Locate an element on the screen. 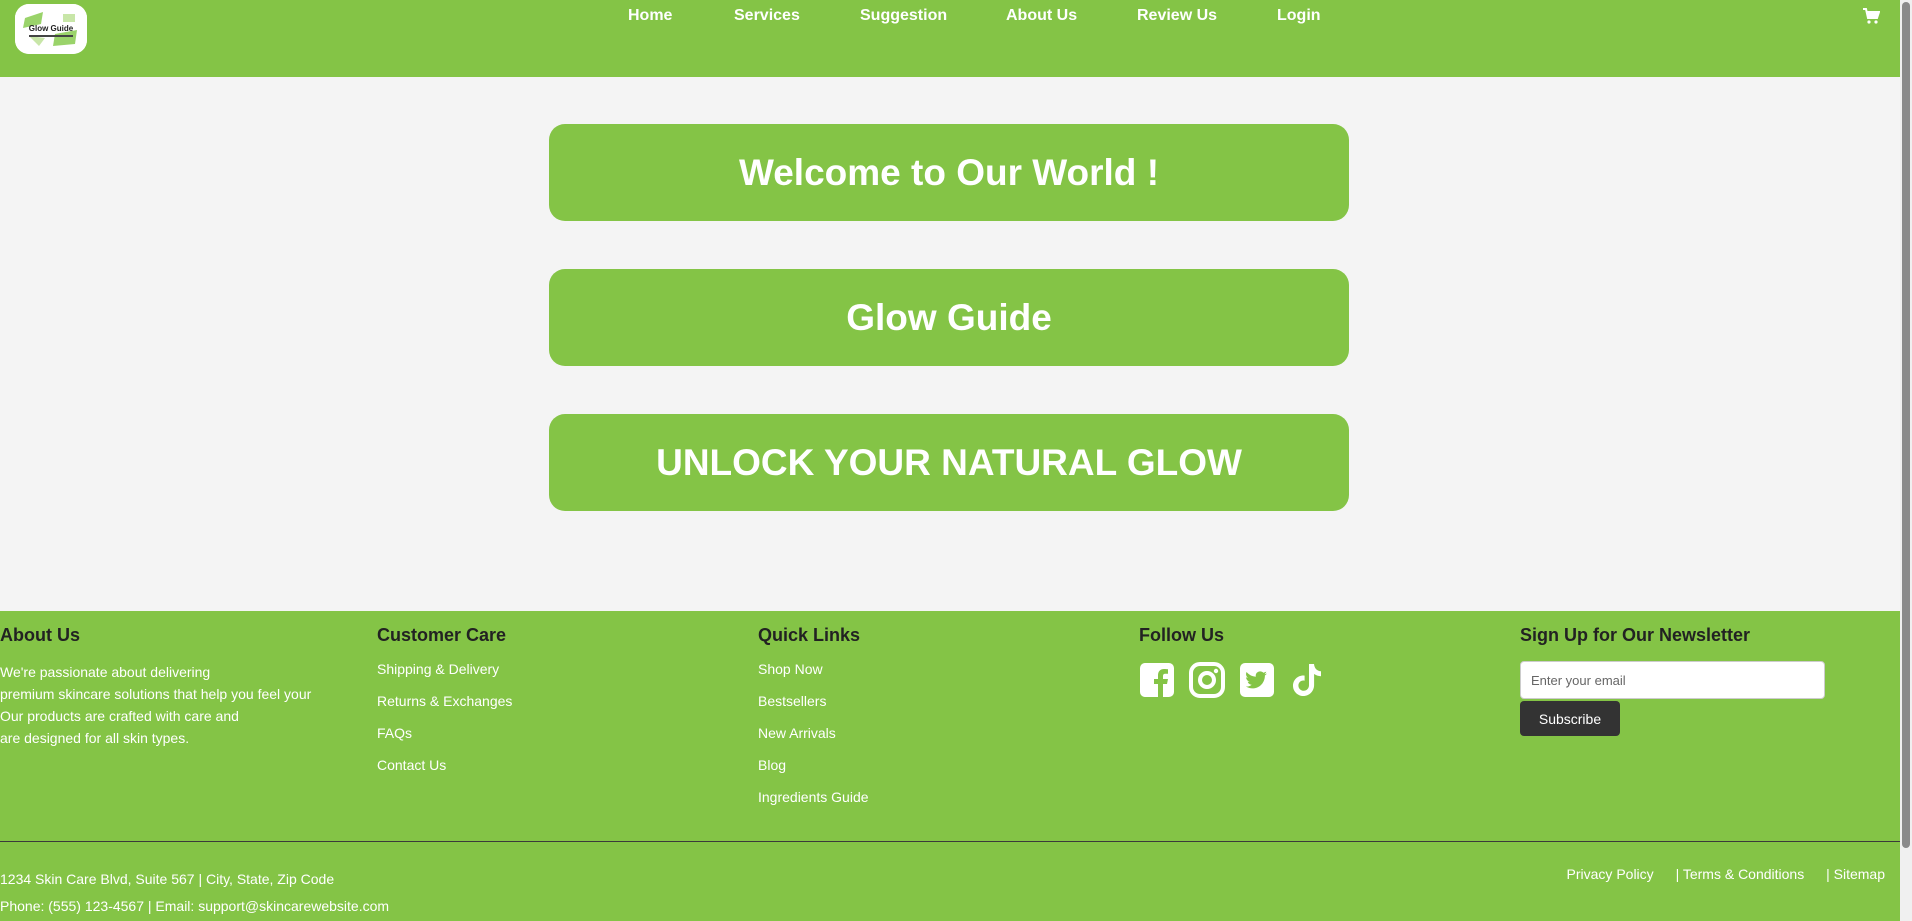 This screenshot has width=1912, height=921. nav-services: Services is located at coordinates (767, 16).